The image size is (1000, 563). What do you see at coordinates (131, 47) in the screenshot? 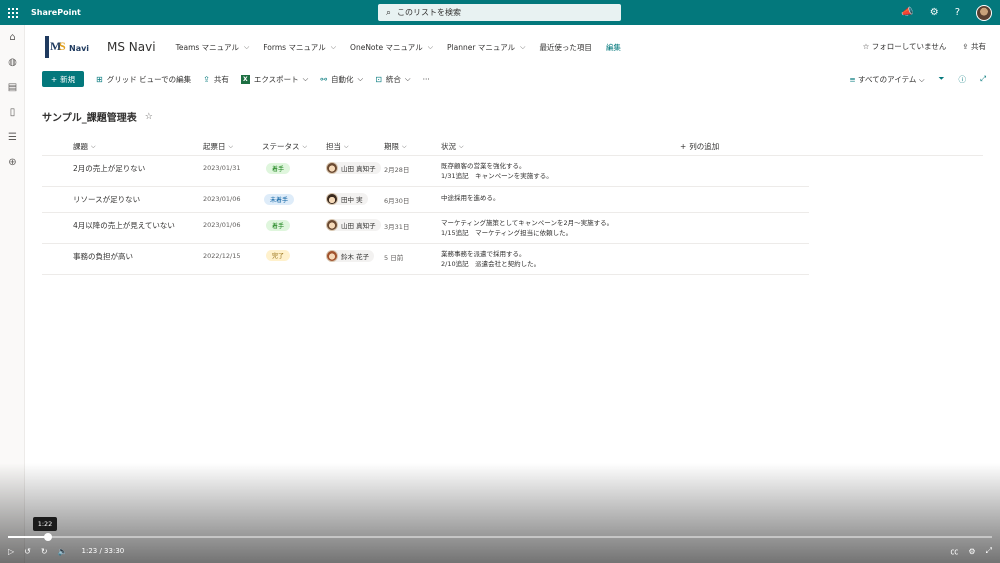
I see `site-title: MS Navi` at bounding box center [131, 47].